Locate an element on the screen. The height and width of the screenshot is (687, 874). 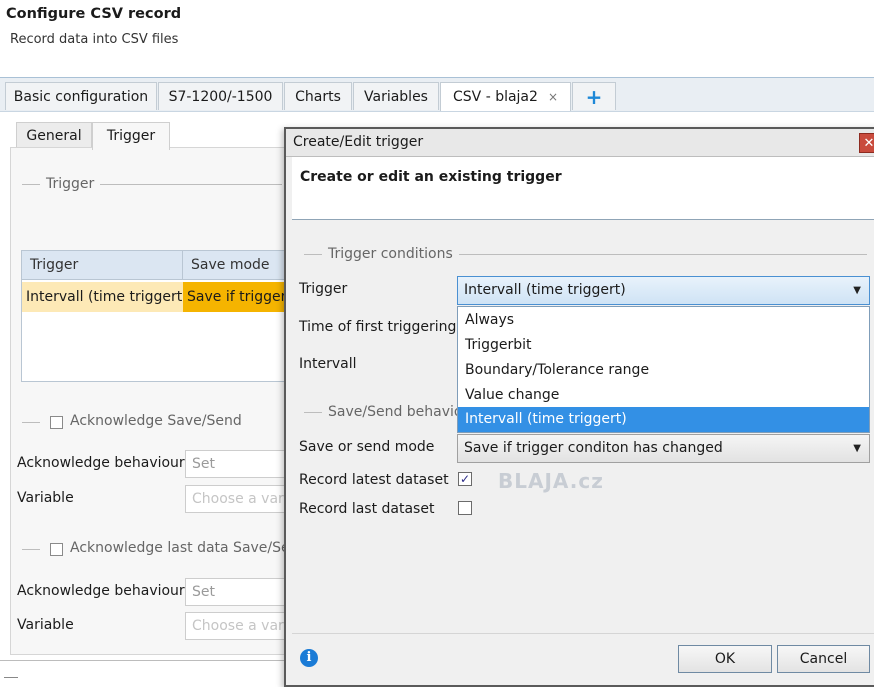
first-trigger-label: Time of first triggering is located at coordinates (378, 327).